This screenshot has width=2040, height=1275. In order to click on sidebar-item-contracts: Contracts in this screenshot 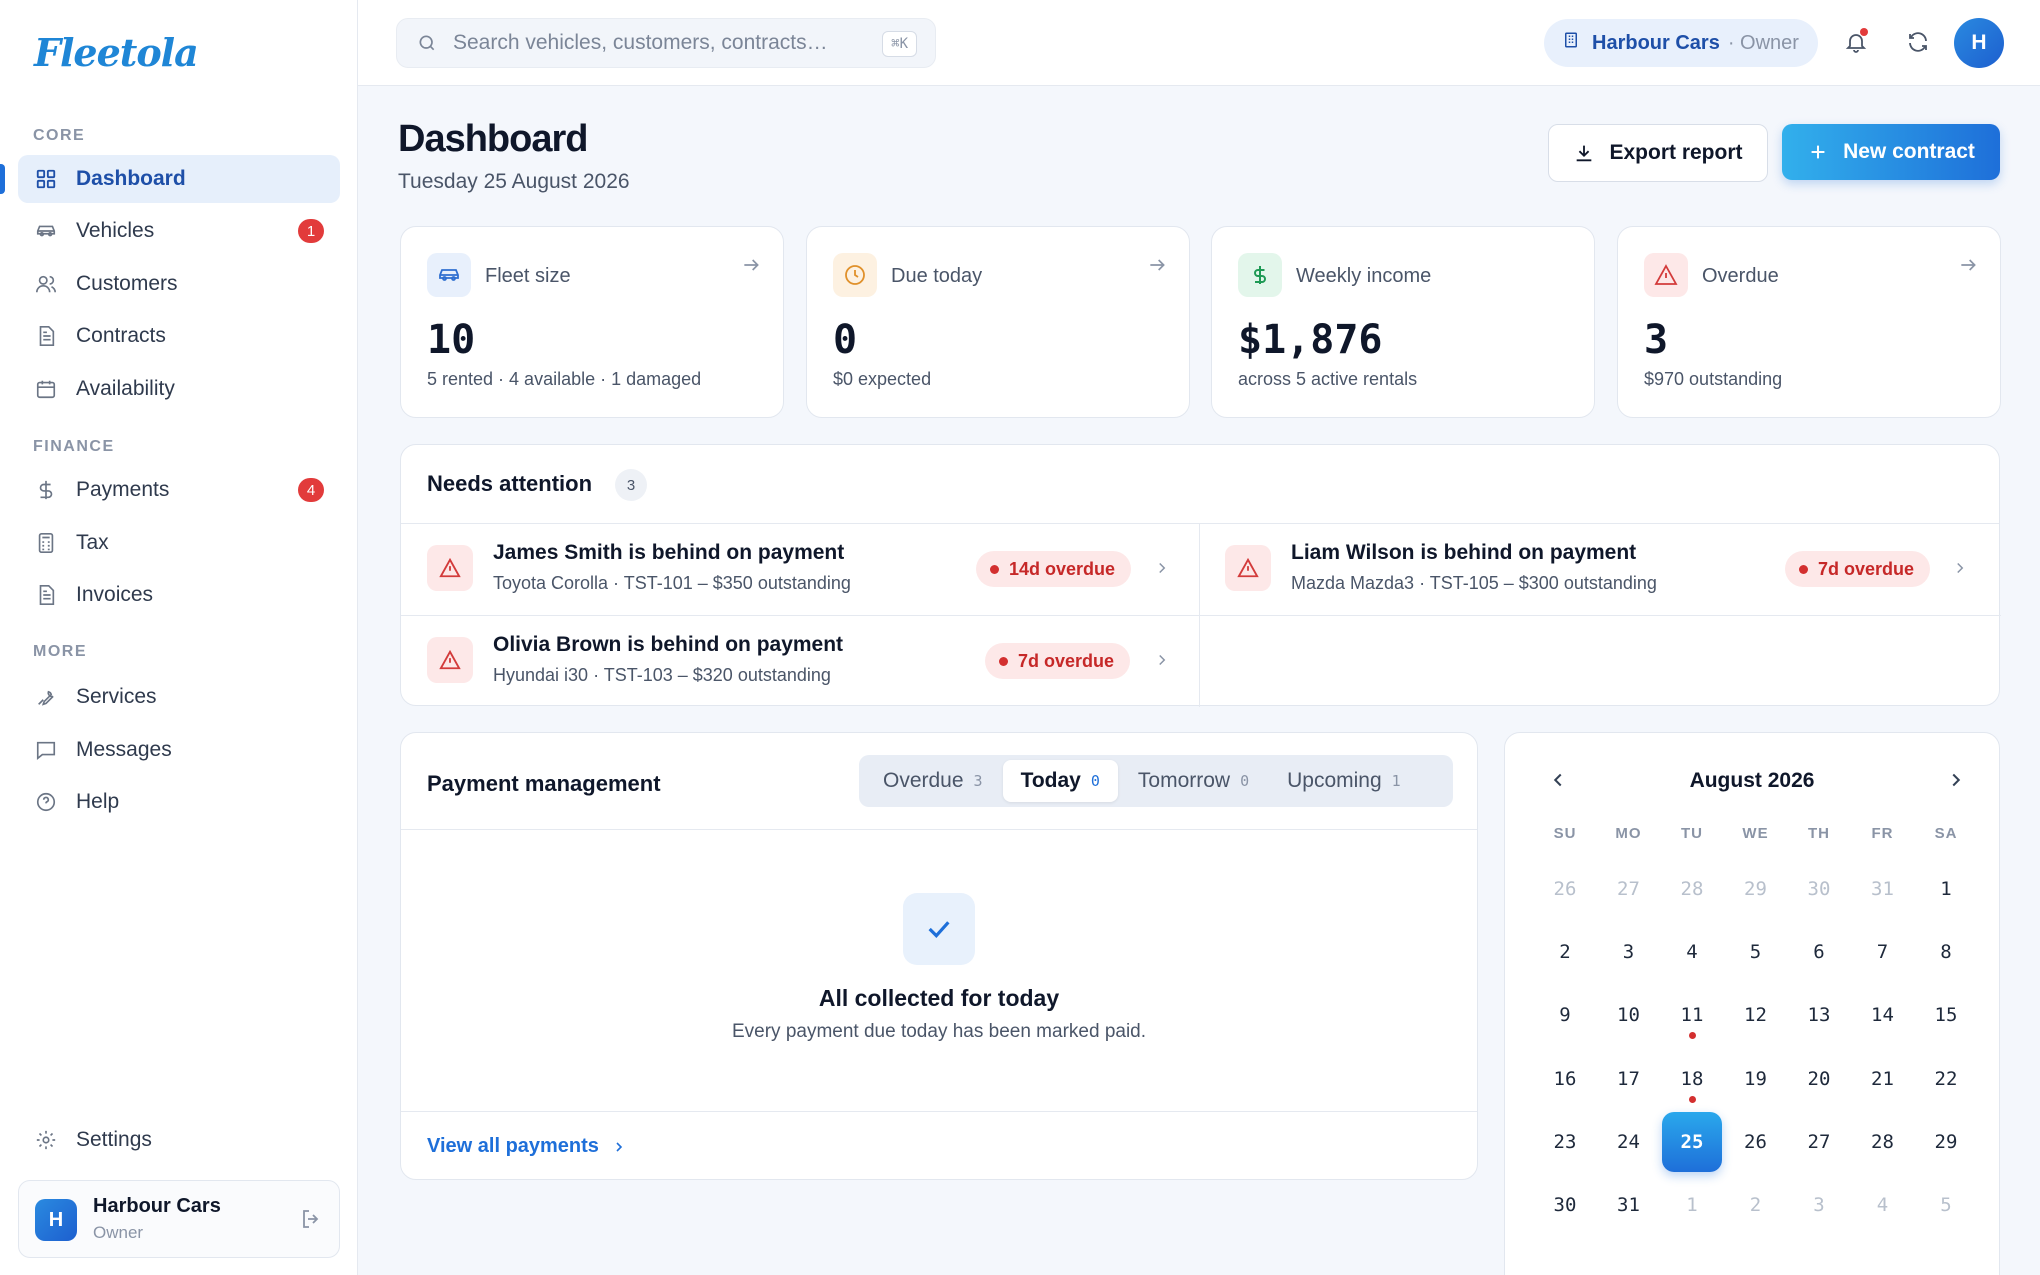, I will do `click(179, 336)`.